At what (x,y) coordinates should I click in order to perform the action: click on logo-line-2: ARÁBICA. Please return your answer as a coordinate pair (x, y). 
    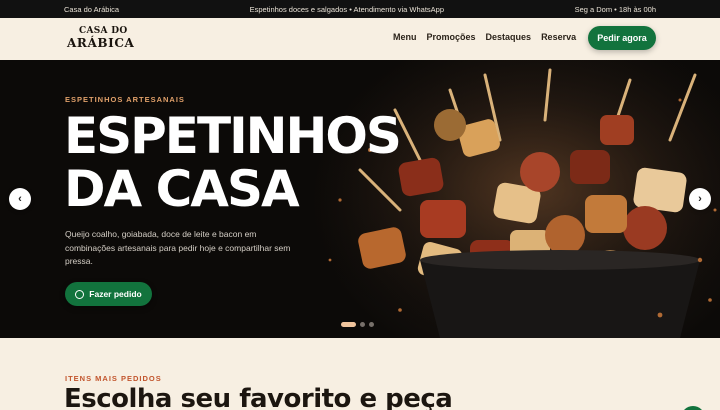
    Looking at the image, I should click on (101, 43).